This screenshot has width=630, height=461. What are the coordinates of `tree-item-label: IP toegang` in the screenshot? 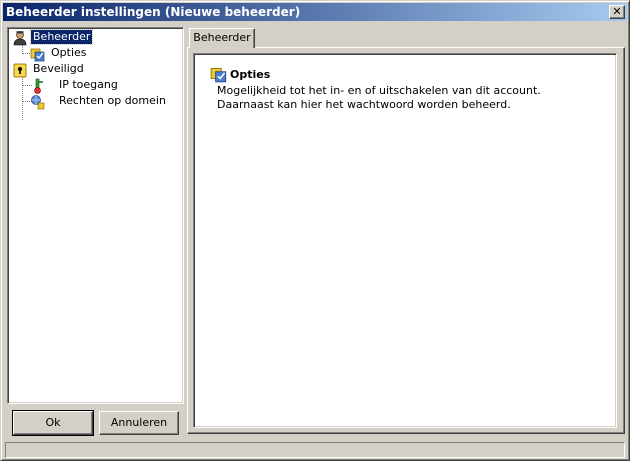 It's located at (88, 84).